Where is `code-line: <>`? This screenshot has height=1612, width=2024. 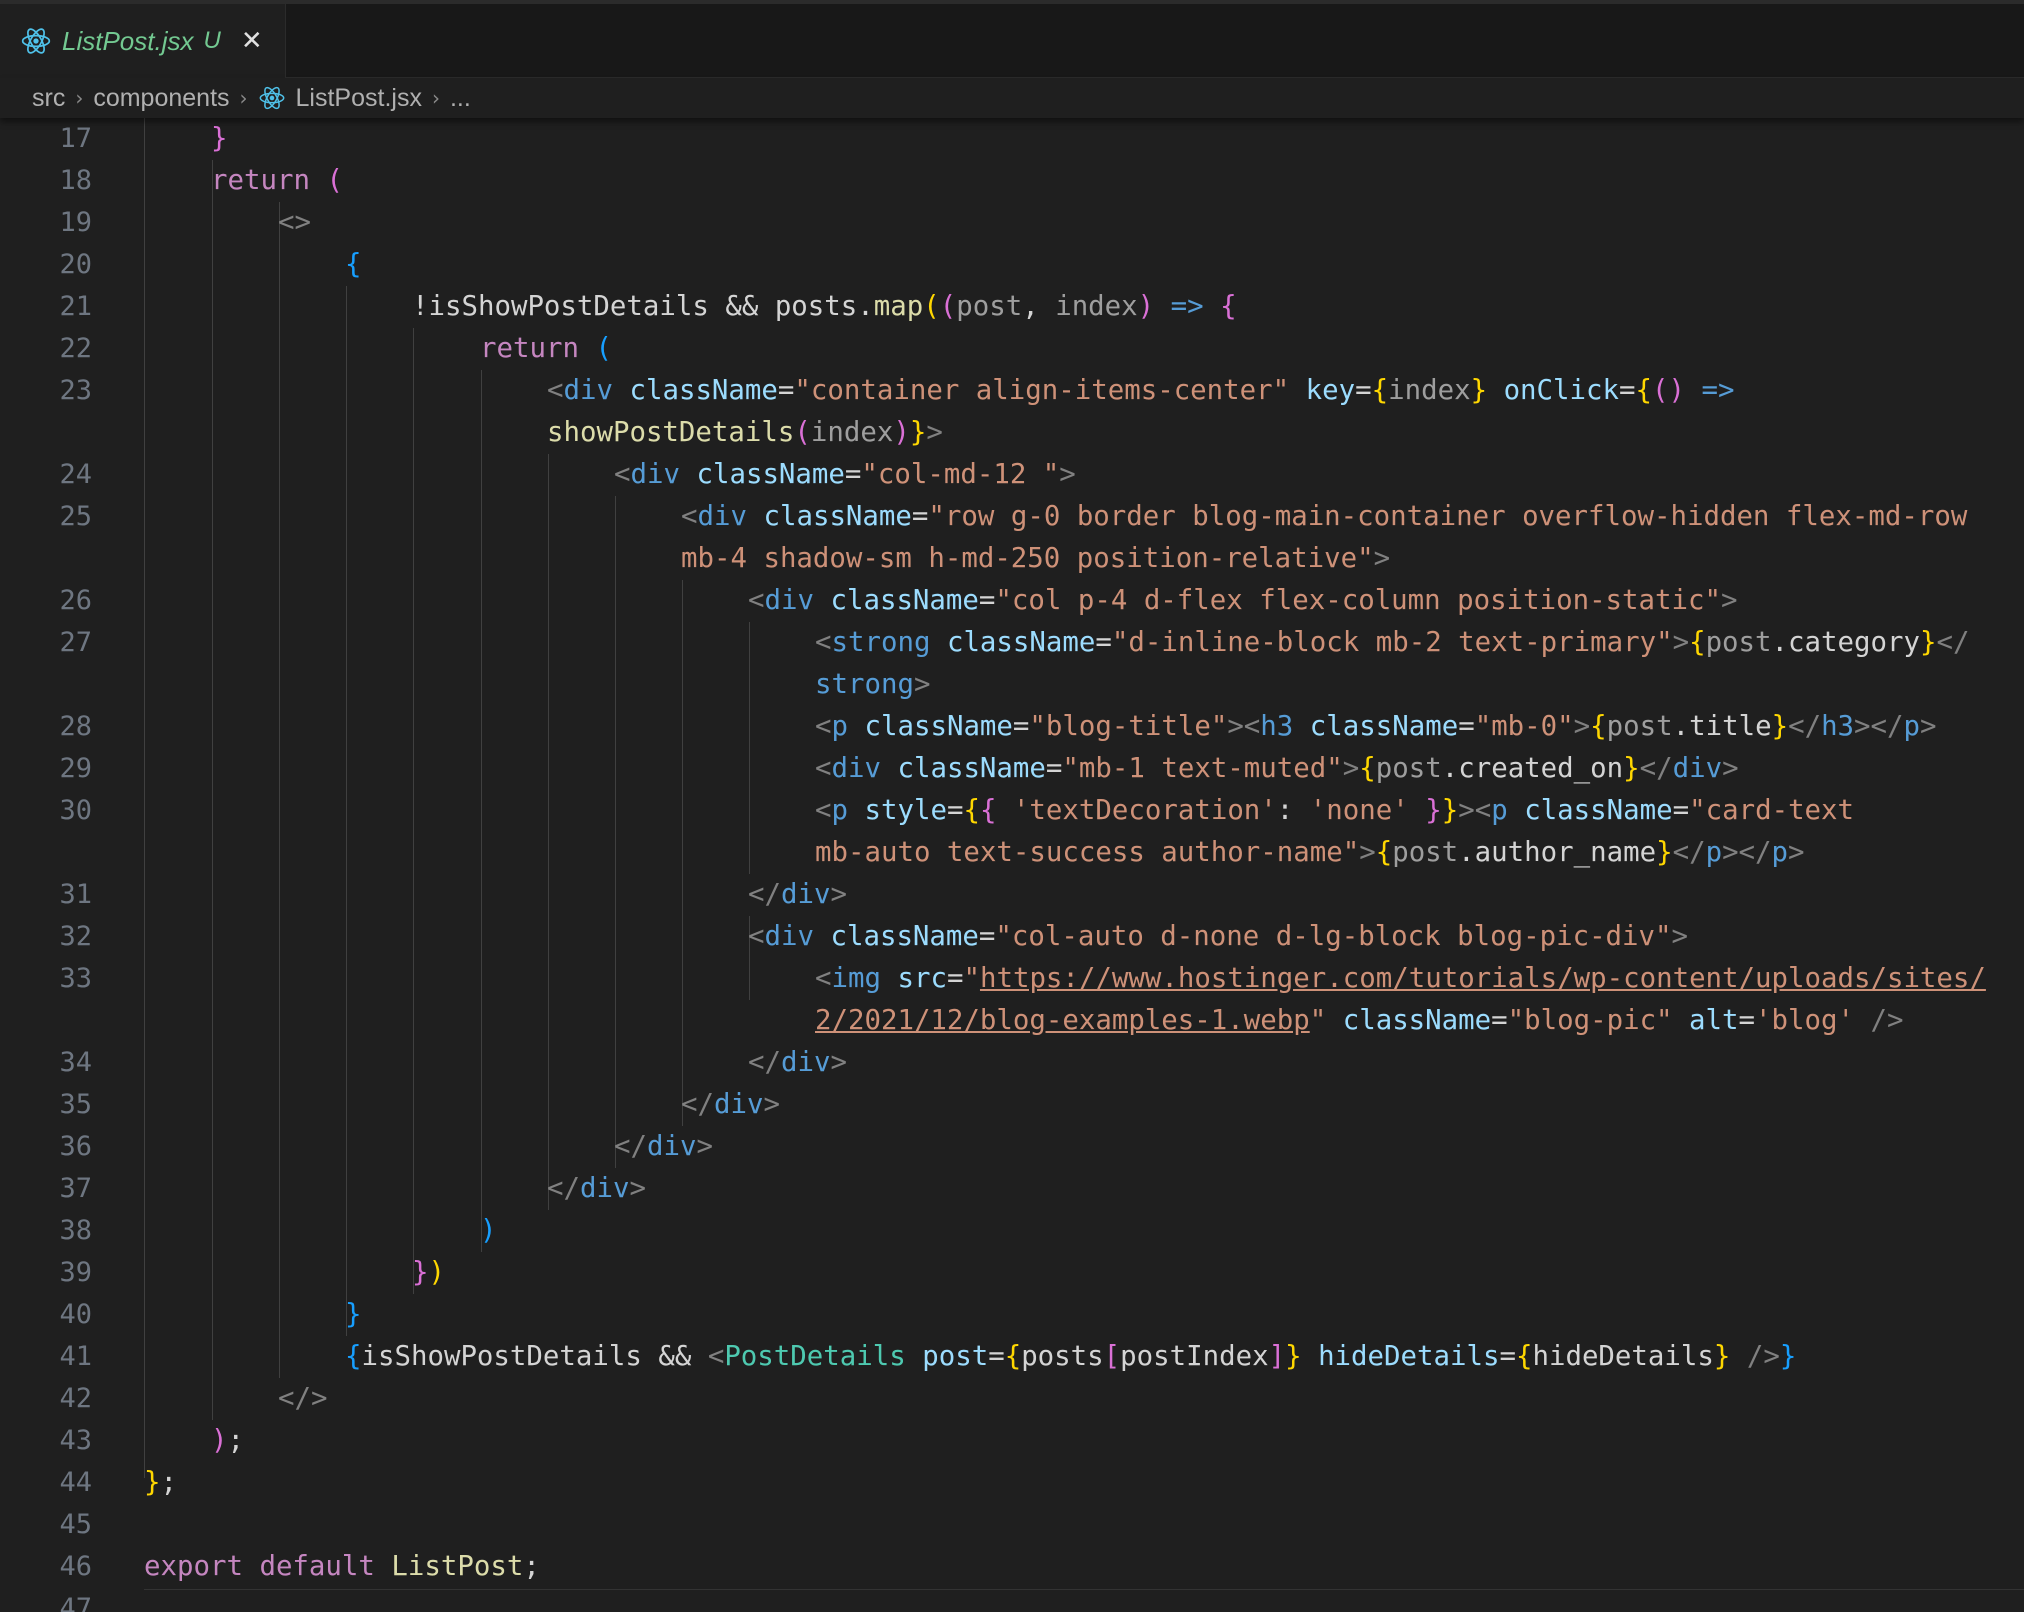
code-line: <> is located at coordinates (294, 222).